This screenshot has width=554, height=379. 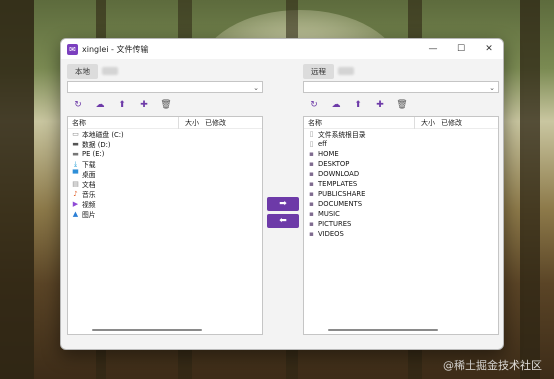 What do you see at coordinates (328, 154) in the screenshot?
I see `list-item-label: HOME` at bounding box center [328, 154].